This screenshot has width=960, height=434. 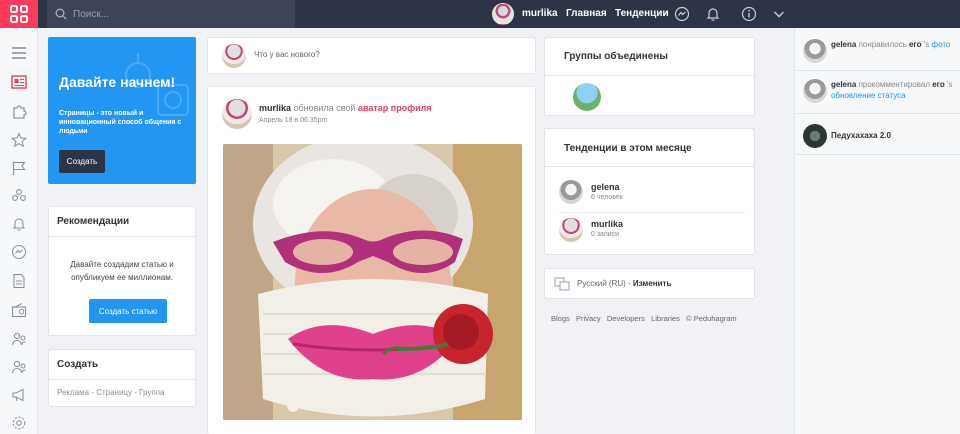 I want to click on notifications-icon, so click(x=19, y=224).